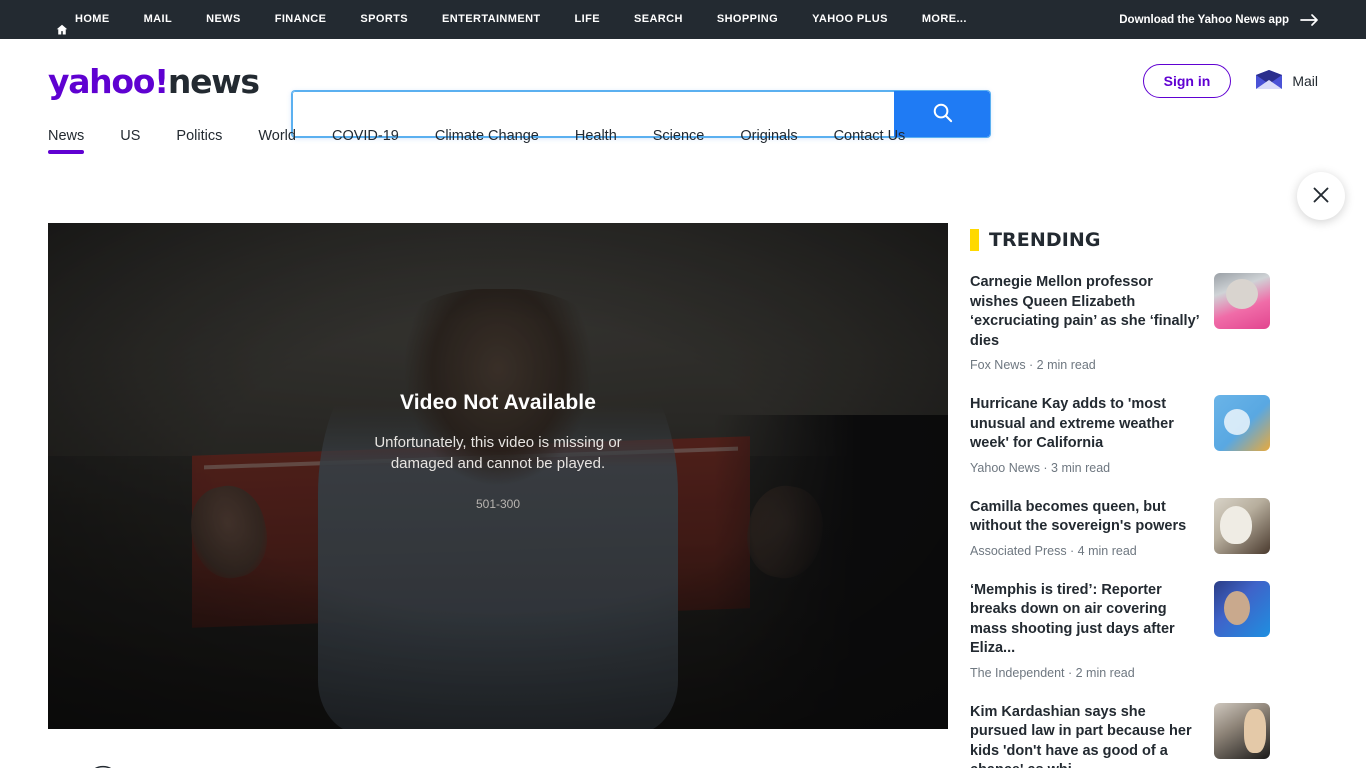 The height and width of the screenshot is (768, 1366). I want to click on subnav-item-us: US, so click(130, 136).